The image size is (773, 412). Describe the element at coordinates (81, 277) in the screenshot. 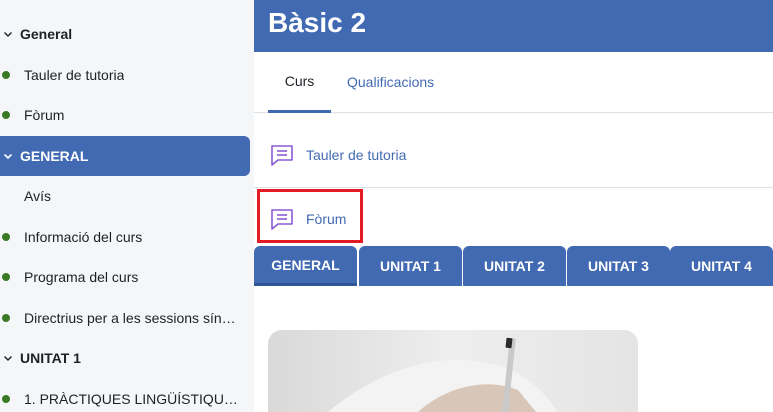

I see `sidebar-item-label: Programa del curs` at that location.